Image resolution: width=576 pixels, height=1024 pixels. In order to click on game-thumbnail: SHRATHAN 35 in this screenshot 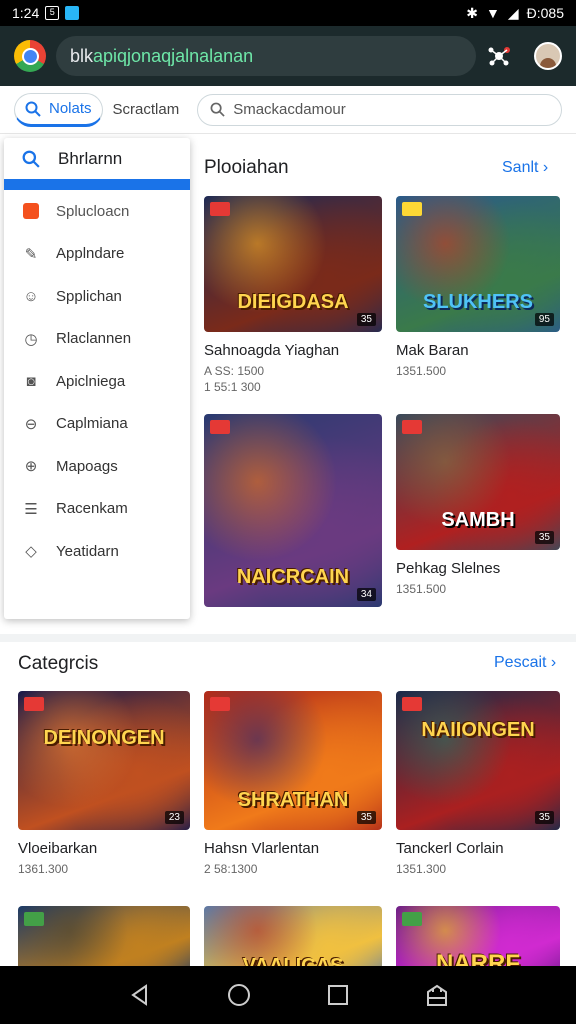, I will do `click(293, 760)`.